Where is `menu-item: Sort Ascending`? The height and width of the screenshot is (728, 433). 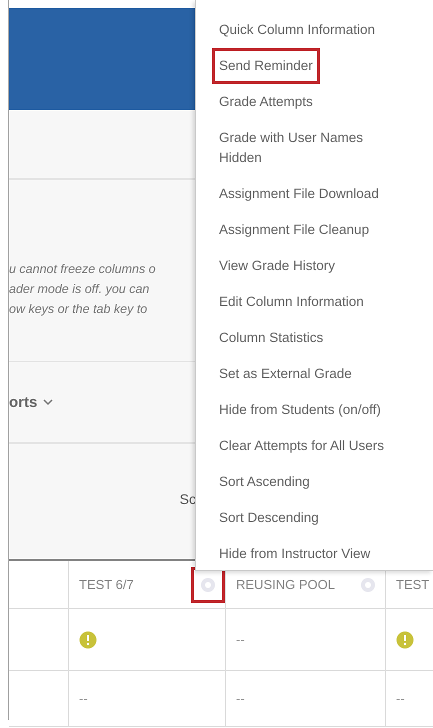
menu-item: Sort Ascending is located at coordinates (264, 482).